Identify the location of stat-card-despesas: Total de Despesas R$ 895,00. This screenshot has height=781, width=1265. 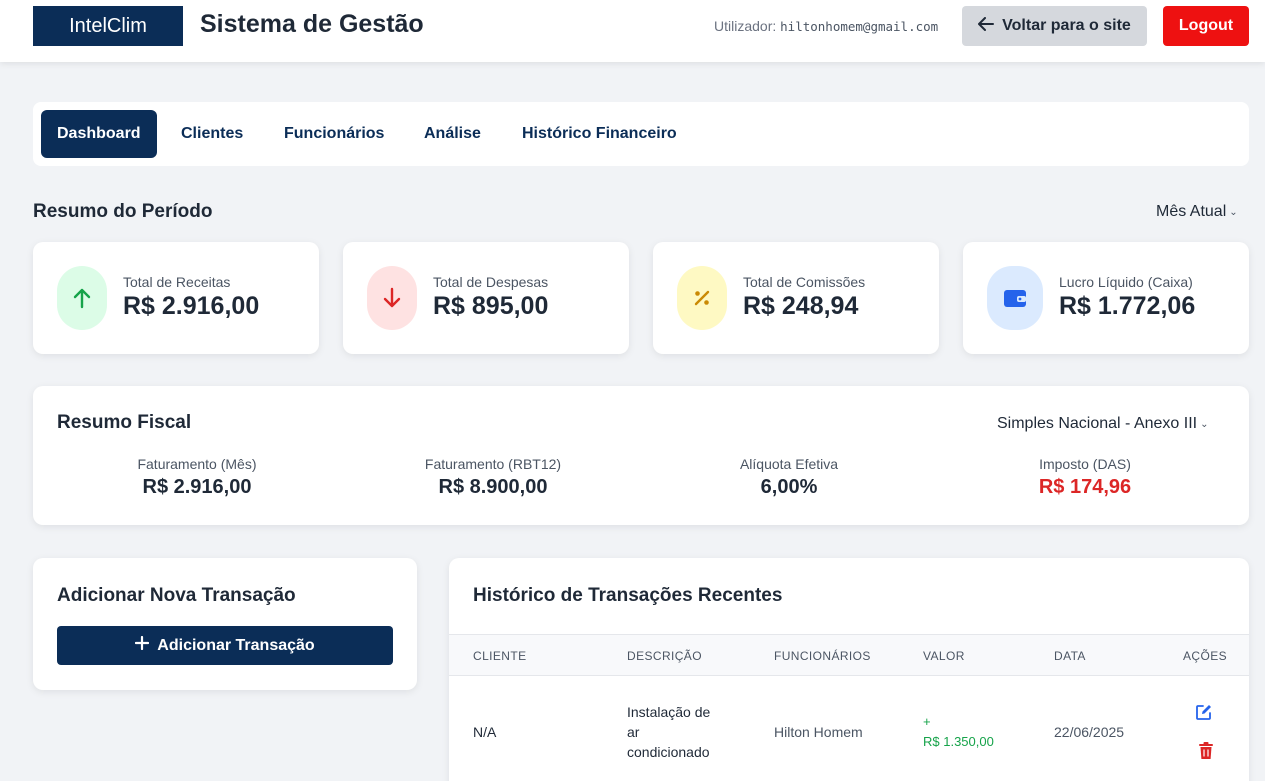
(486, 298).